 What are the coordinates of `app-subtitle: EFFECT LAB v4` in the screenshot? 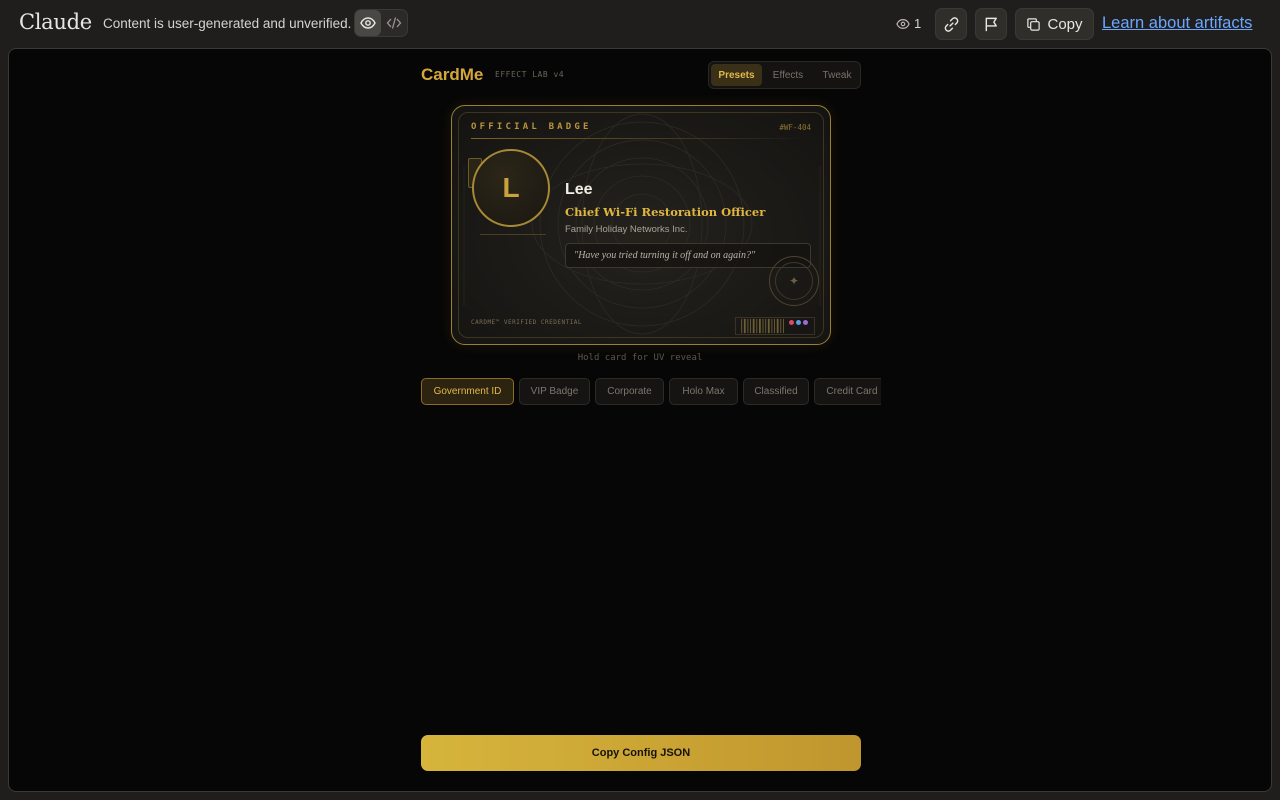 It's located at (530, 74).